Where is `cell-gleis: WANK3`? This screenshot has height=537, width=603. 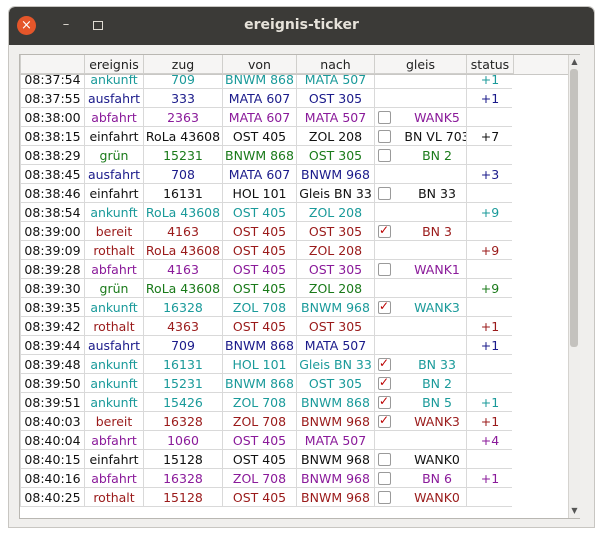
cell-gleis: WANK3 is located at coordinates (420, 421).